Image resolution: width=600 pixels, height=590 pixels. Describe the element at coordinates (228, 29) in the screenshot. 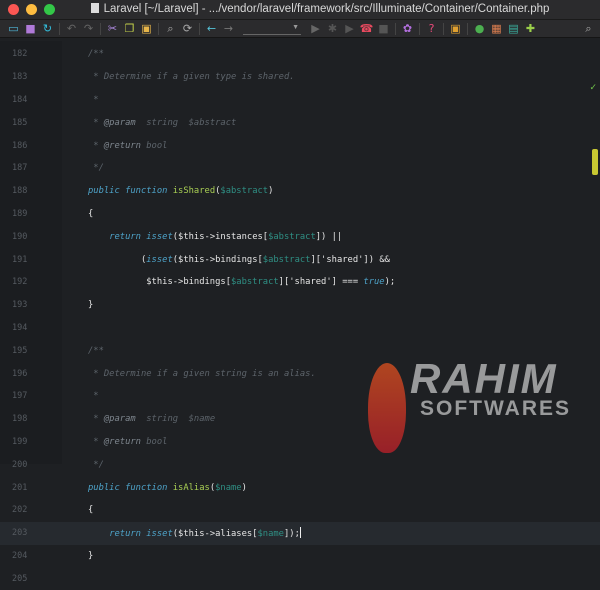

I see `forward-icon: →` at that location.